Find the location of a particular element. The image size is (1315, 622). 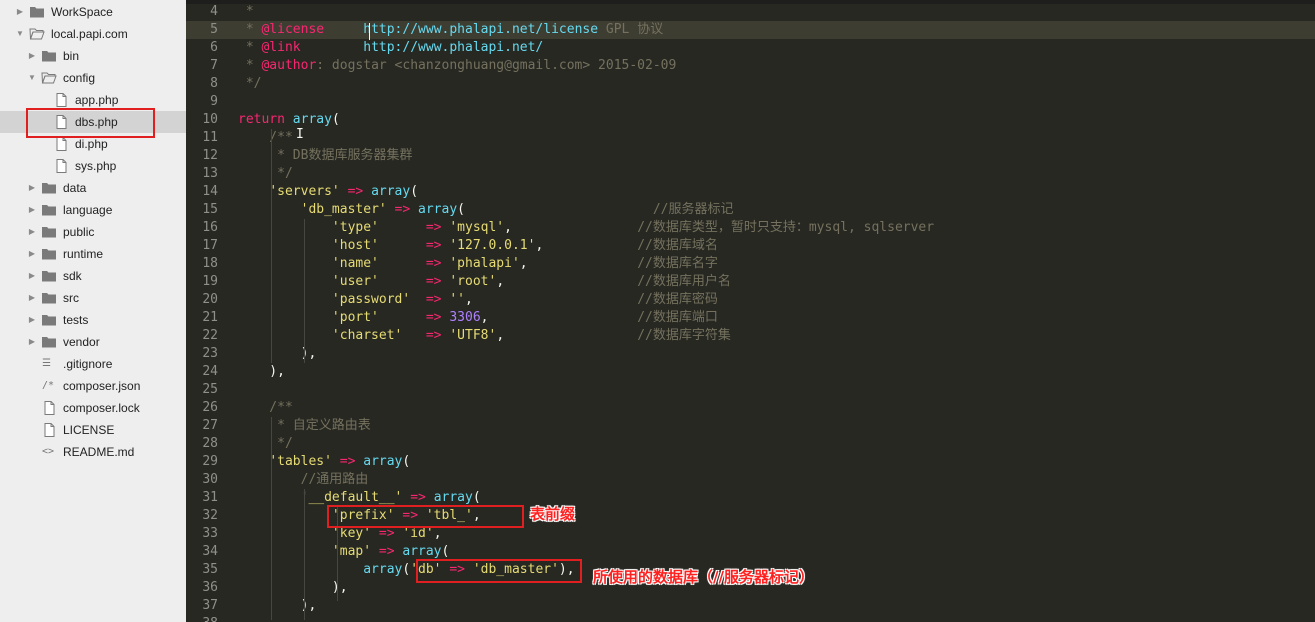

code-line: 29 'tables' => array( is located at coordinates (750, 462).